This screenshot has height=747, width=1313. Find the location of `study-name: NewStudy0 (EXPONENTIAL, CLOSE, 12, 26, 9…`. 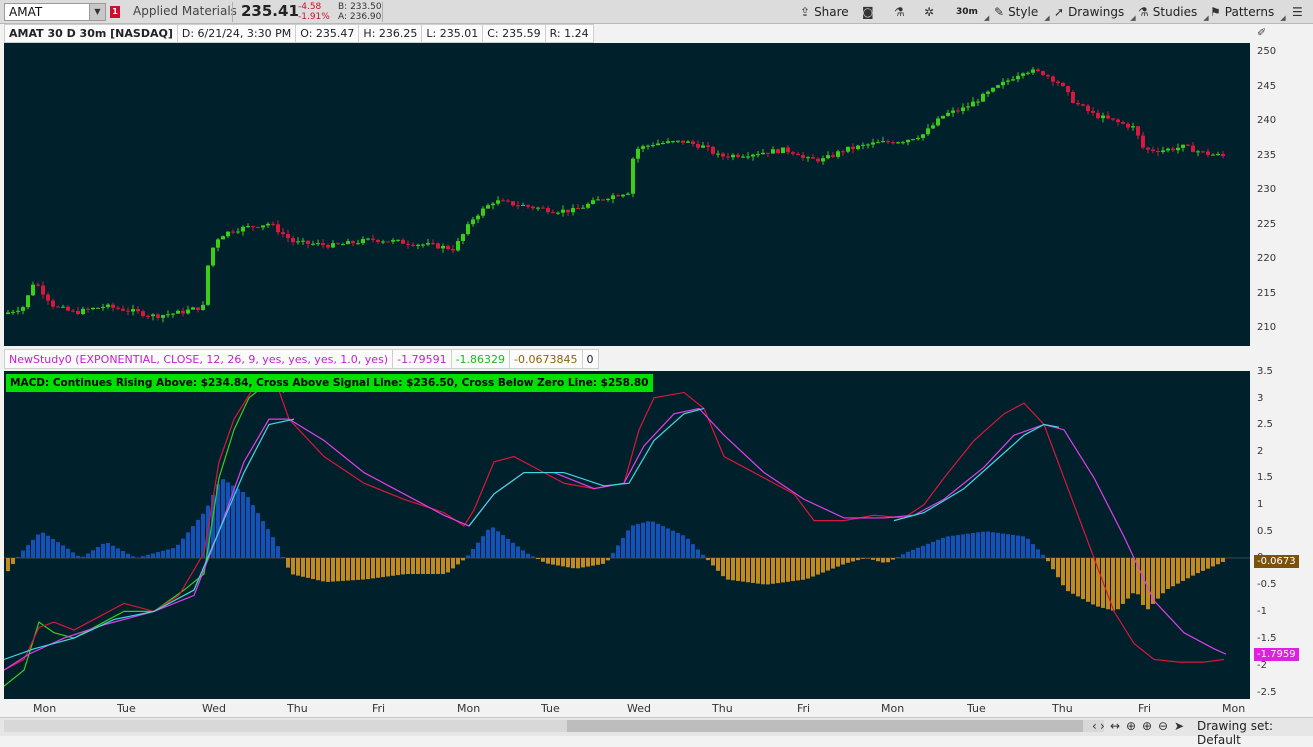

study-name: NewStudy0 (EXPONENTIAL, CLOSE, 12, 26, 9… is located at coordinates (199, 359).